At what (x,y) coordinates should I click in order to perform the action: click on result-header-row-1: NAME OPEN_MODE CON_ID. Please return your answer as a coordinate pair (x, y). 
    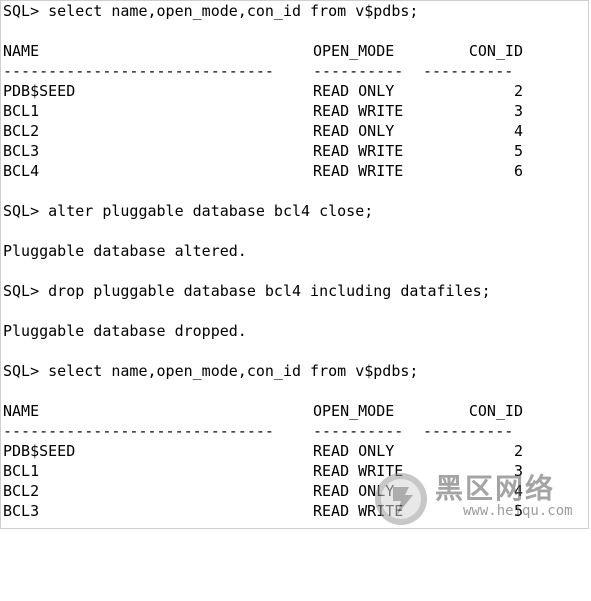
    Looking at the image, I should click on (263, 51).